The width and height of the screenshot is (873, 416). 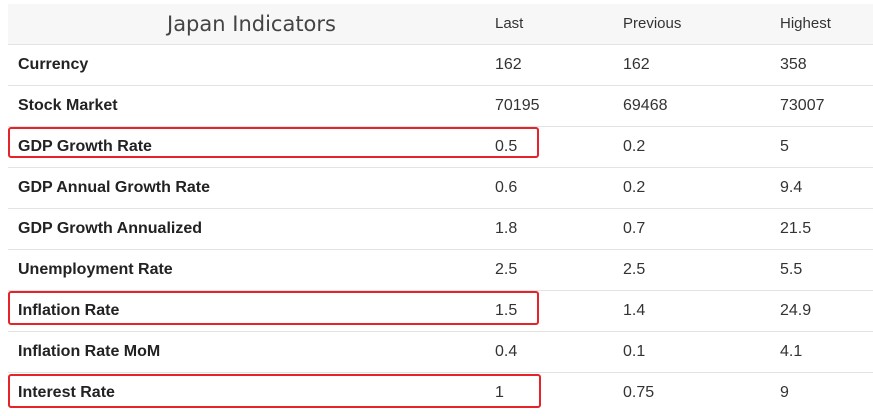 What do you see at coordinates (251, 23) in the screenshot?
I see `table-title: Japan Indicators` at bounding box center [251, 23].